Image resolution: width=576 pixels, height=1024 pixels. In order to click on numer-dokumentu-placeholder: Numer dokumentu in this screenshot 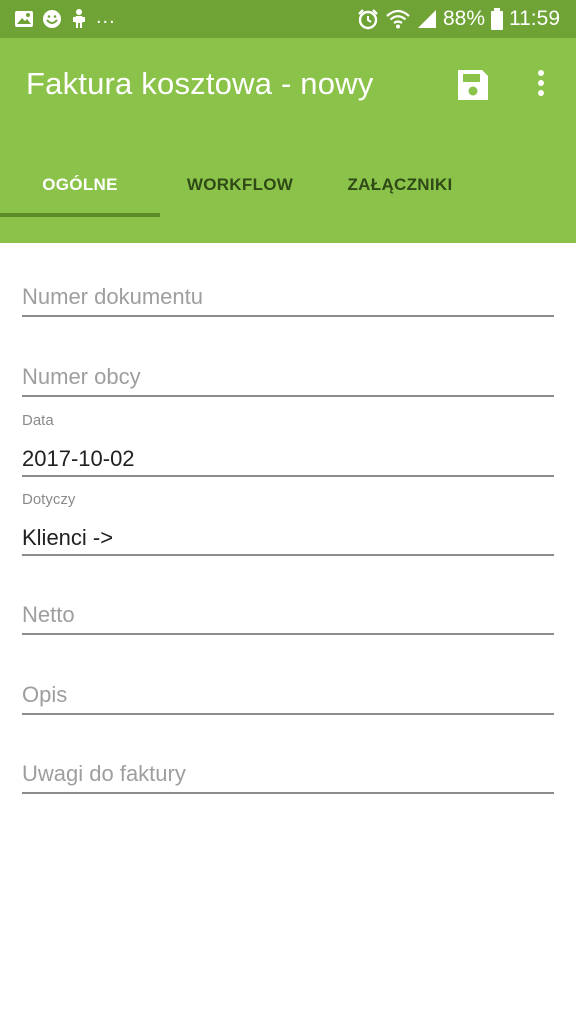, I will do `click(112, 296)`.